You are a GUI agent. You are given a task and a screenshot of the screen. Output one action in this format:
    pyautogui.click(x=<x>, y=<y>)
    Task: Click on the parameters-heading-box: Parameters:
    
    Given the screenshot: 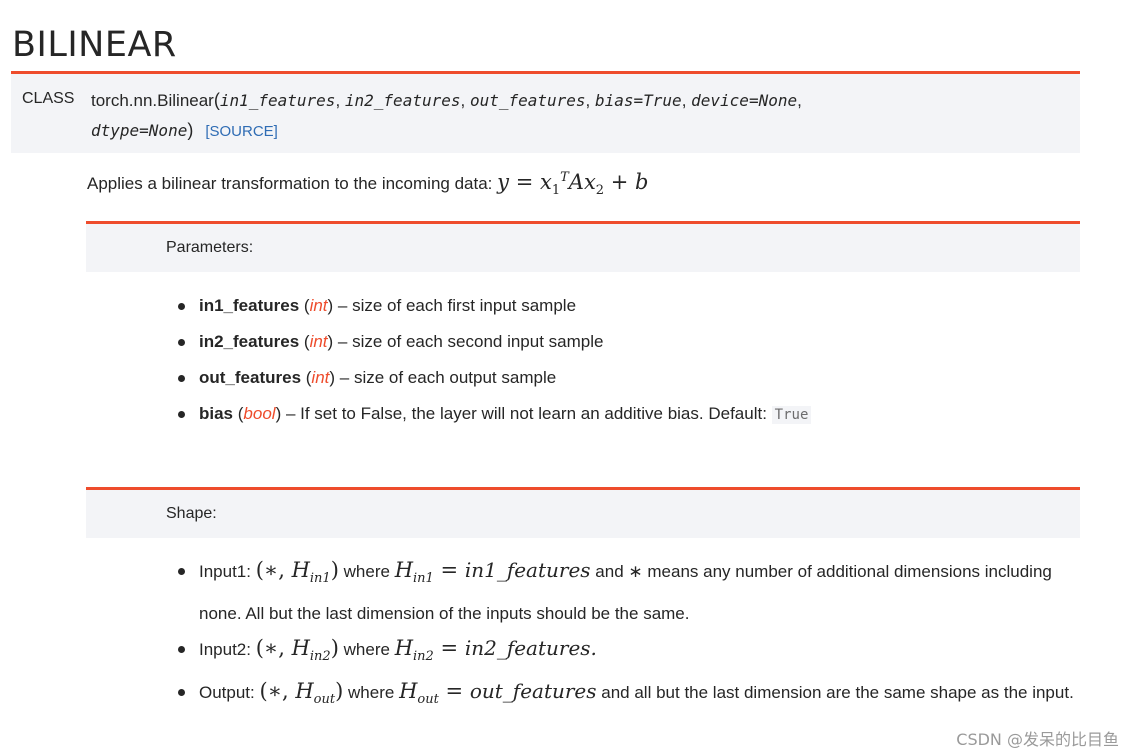 What is the action you would take?
    pyautogui.click(x=583, y=246)
    